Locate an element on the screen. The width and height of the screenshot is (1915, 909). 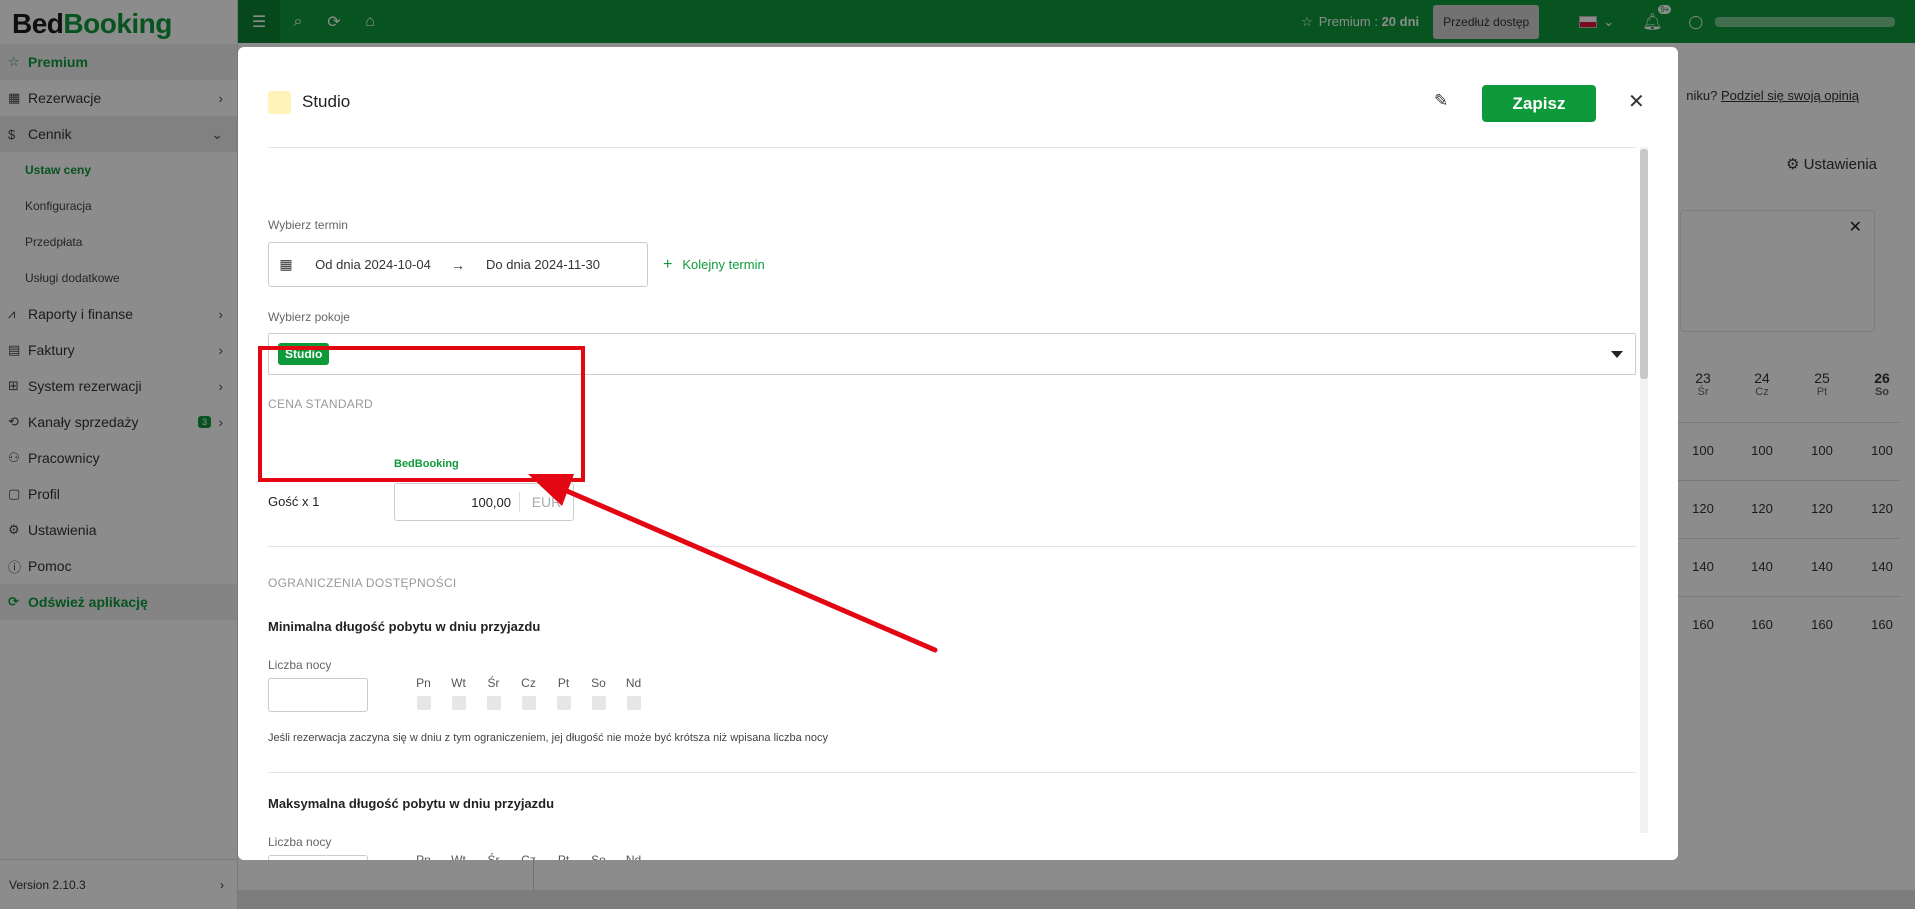
rooms-label: Wybierz pokoje is located at coordinates (309, 317).